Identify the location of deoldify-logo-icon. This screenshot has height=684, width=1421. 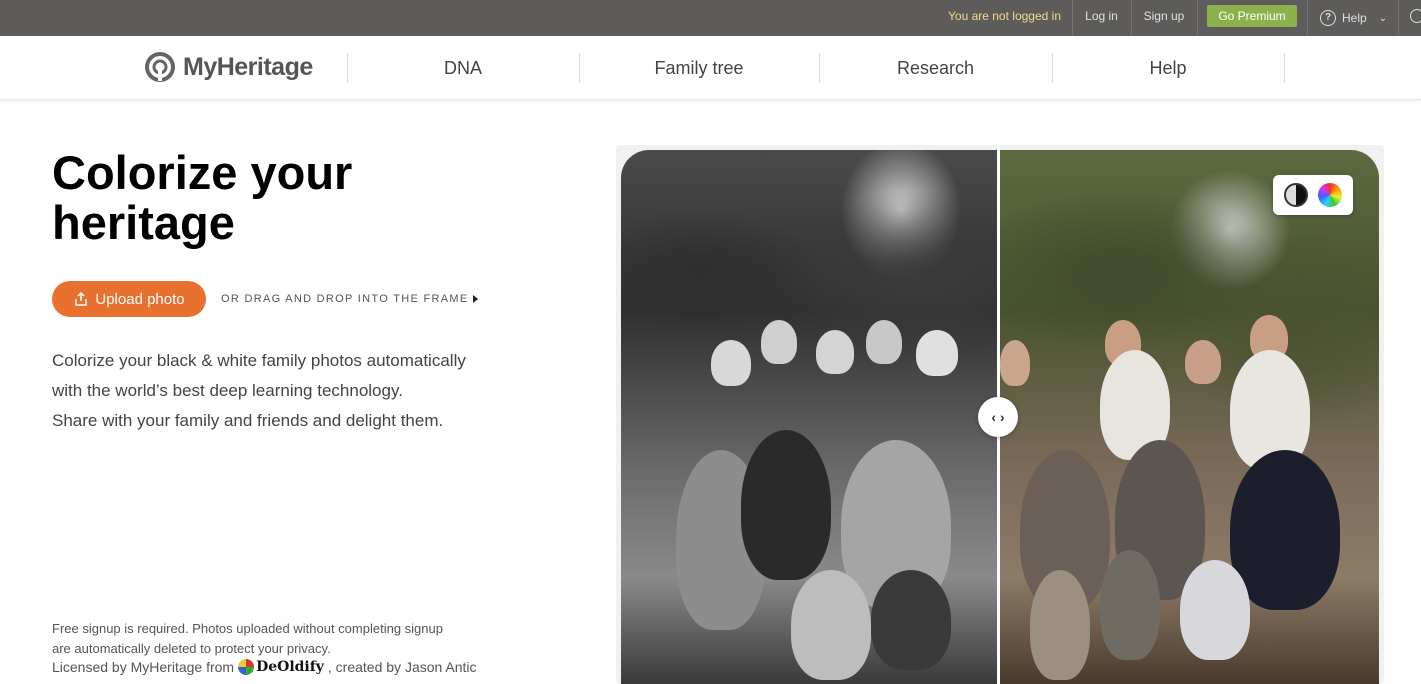
(246, 667).